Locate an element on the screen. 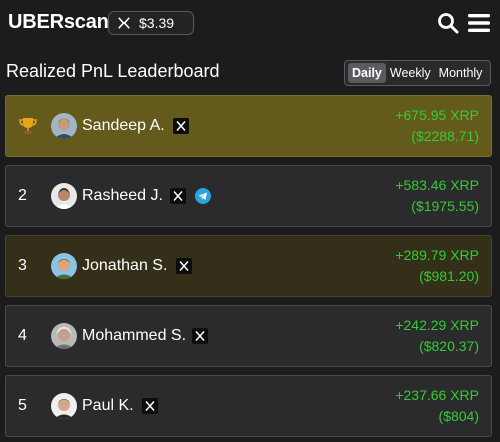  pnl-values: +242.29 XRP ($820.37) is located at coordinates (437, 336).